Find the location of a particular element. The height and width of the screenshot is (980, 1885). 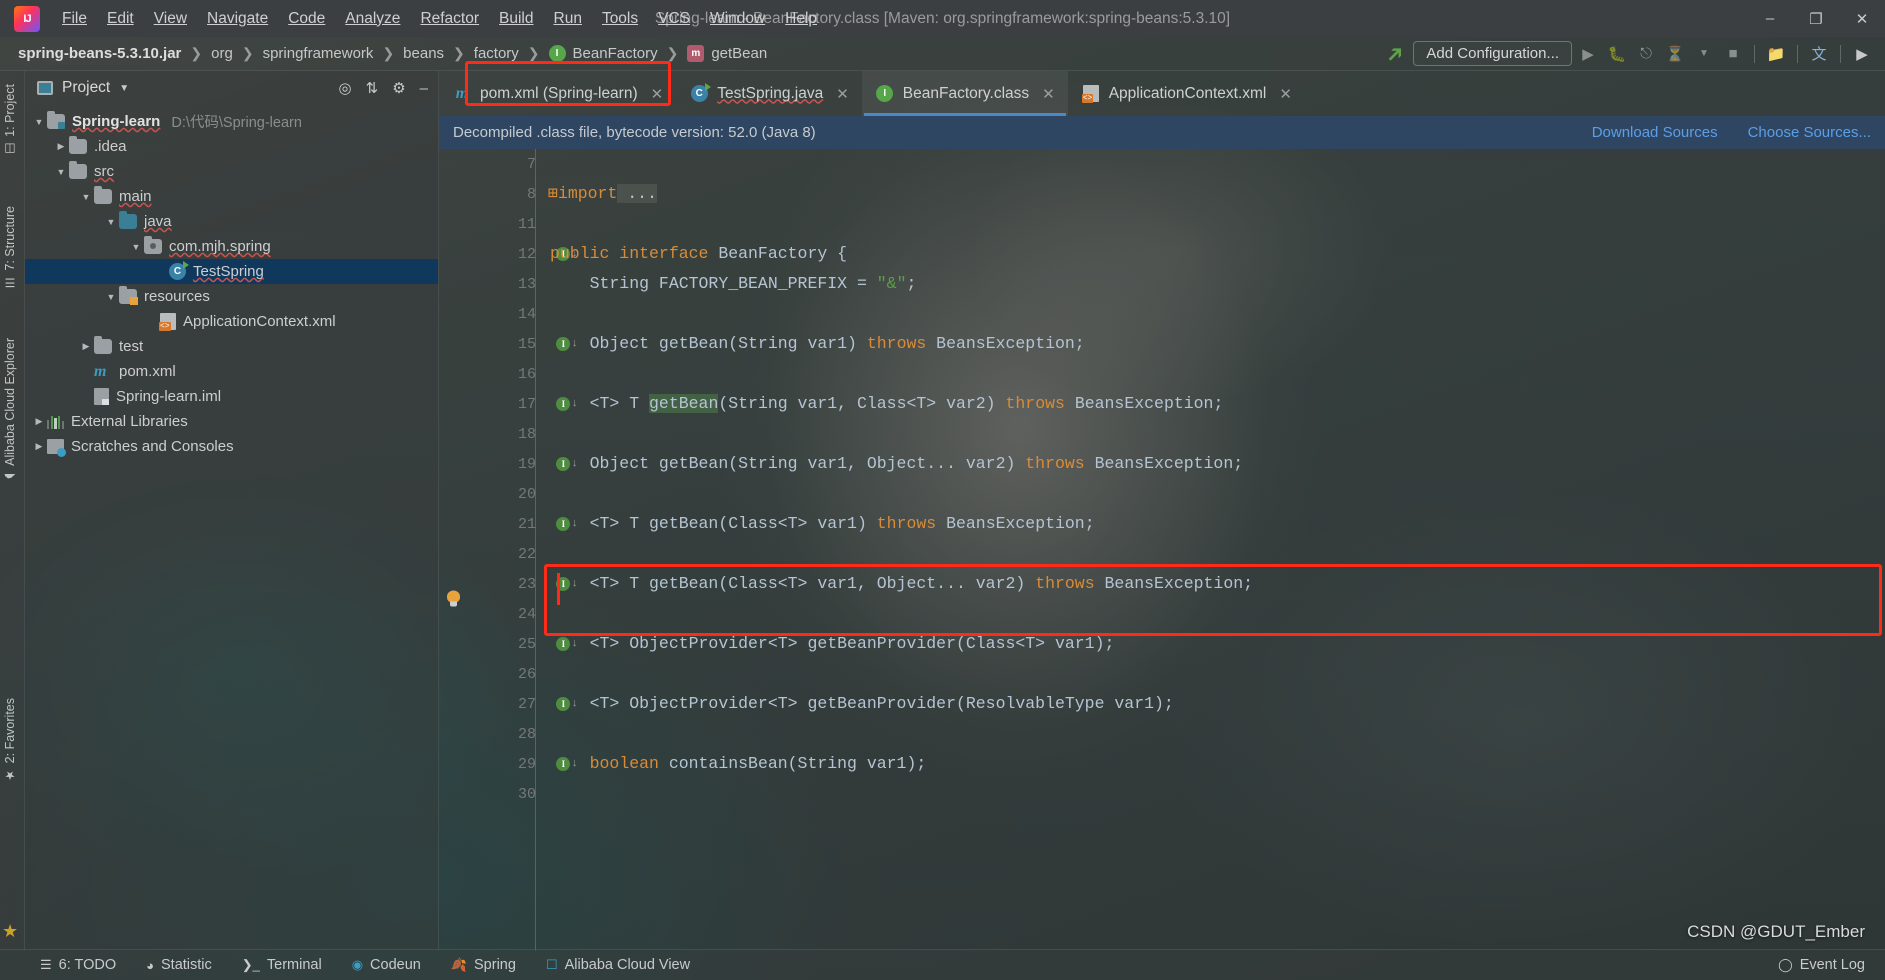

status-item-terminal: ❯_ Terminal is located at coordinates (282, 965).